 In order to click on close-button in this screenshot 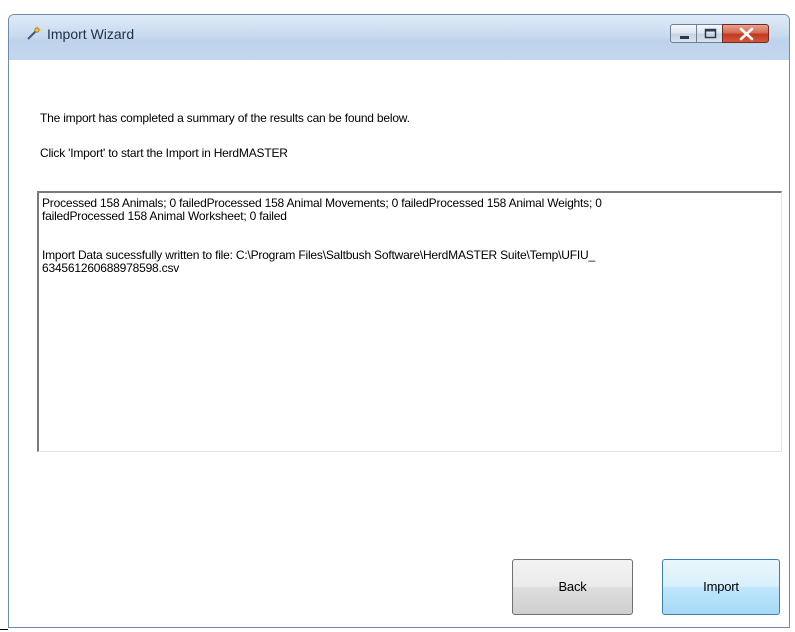, I will do `click(745, 33)`.